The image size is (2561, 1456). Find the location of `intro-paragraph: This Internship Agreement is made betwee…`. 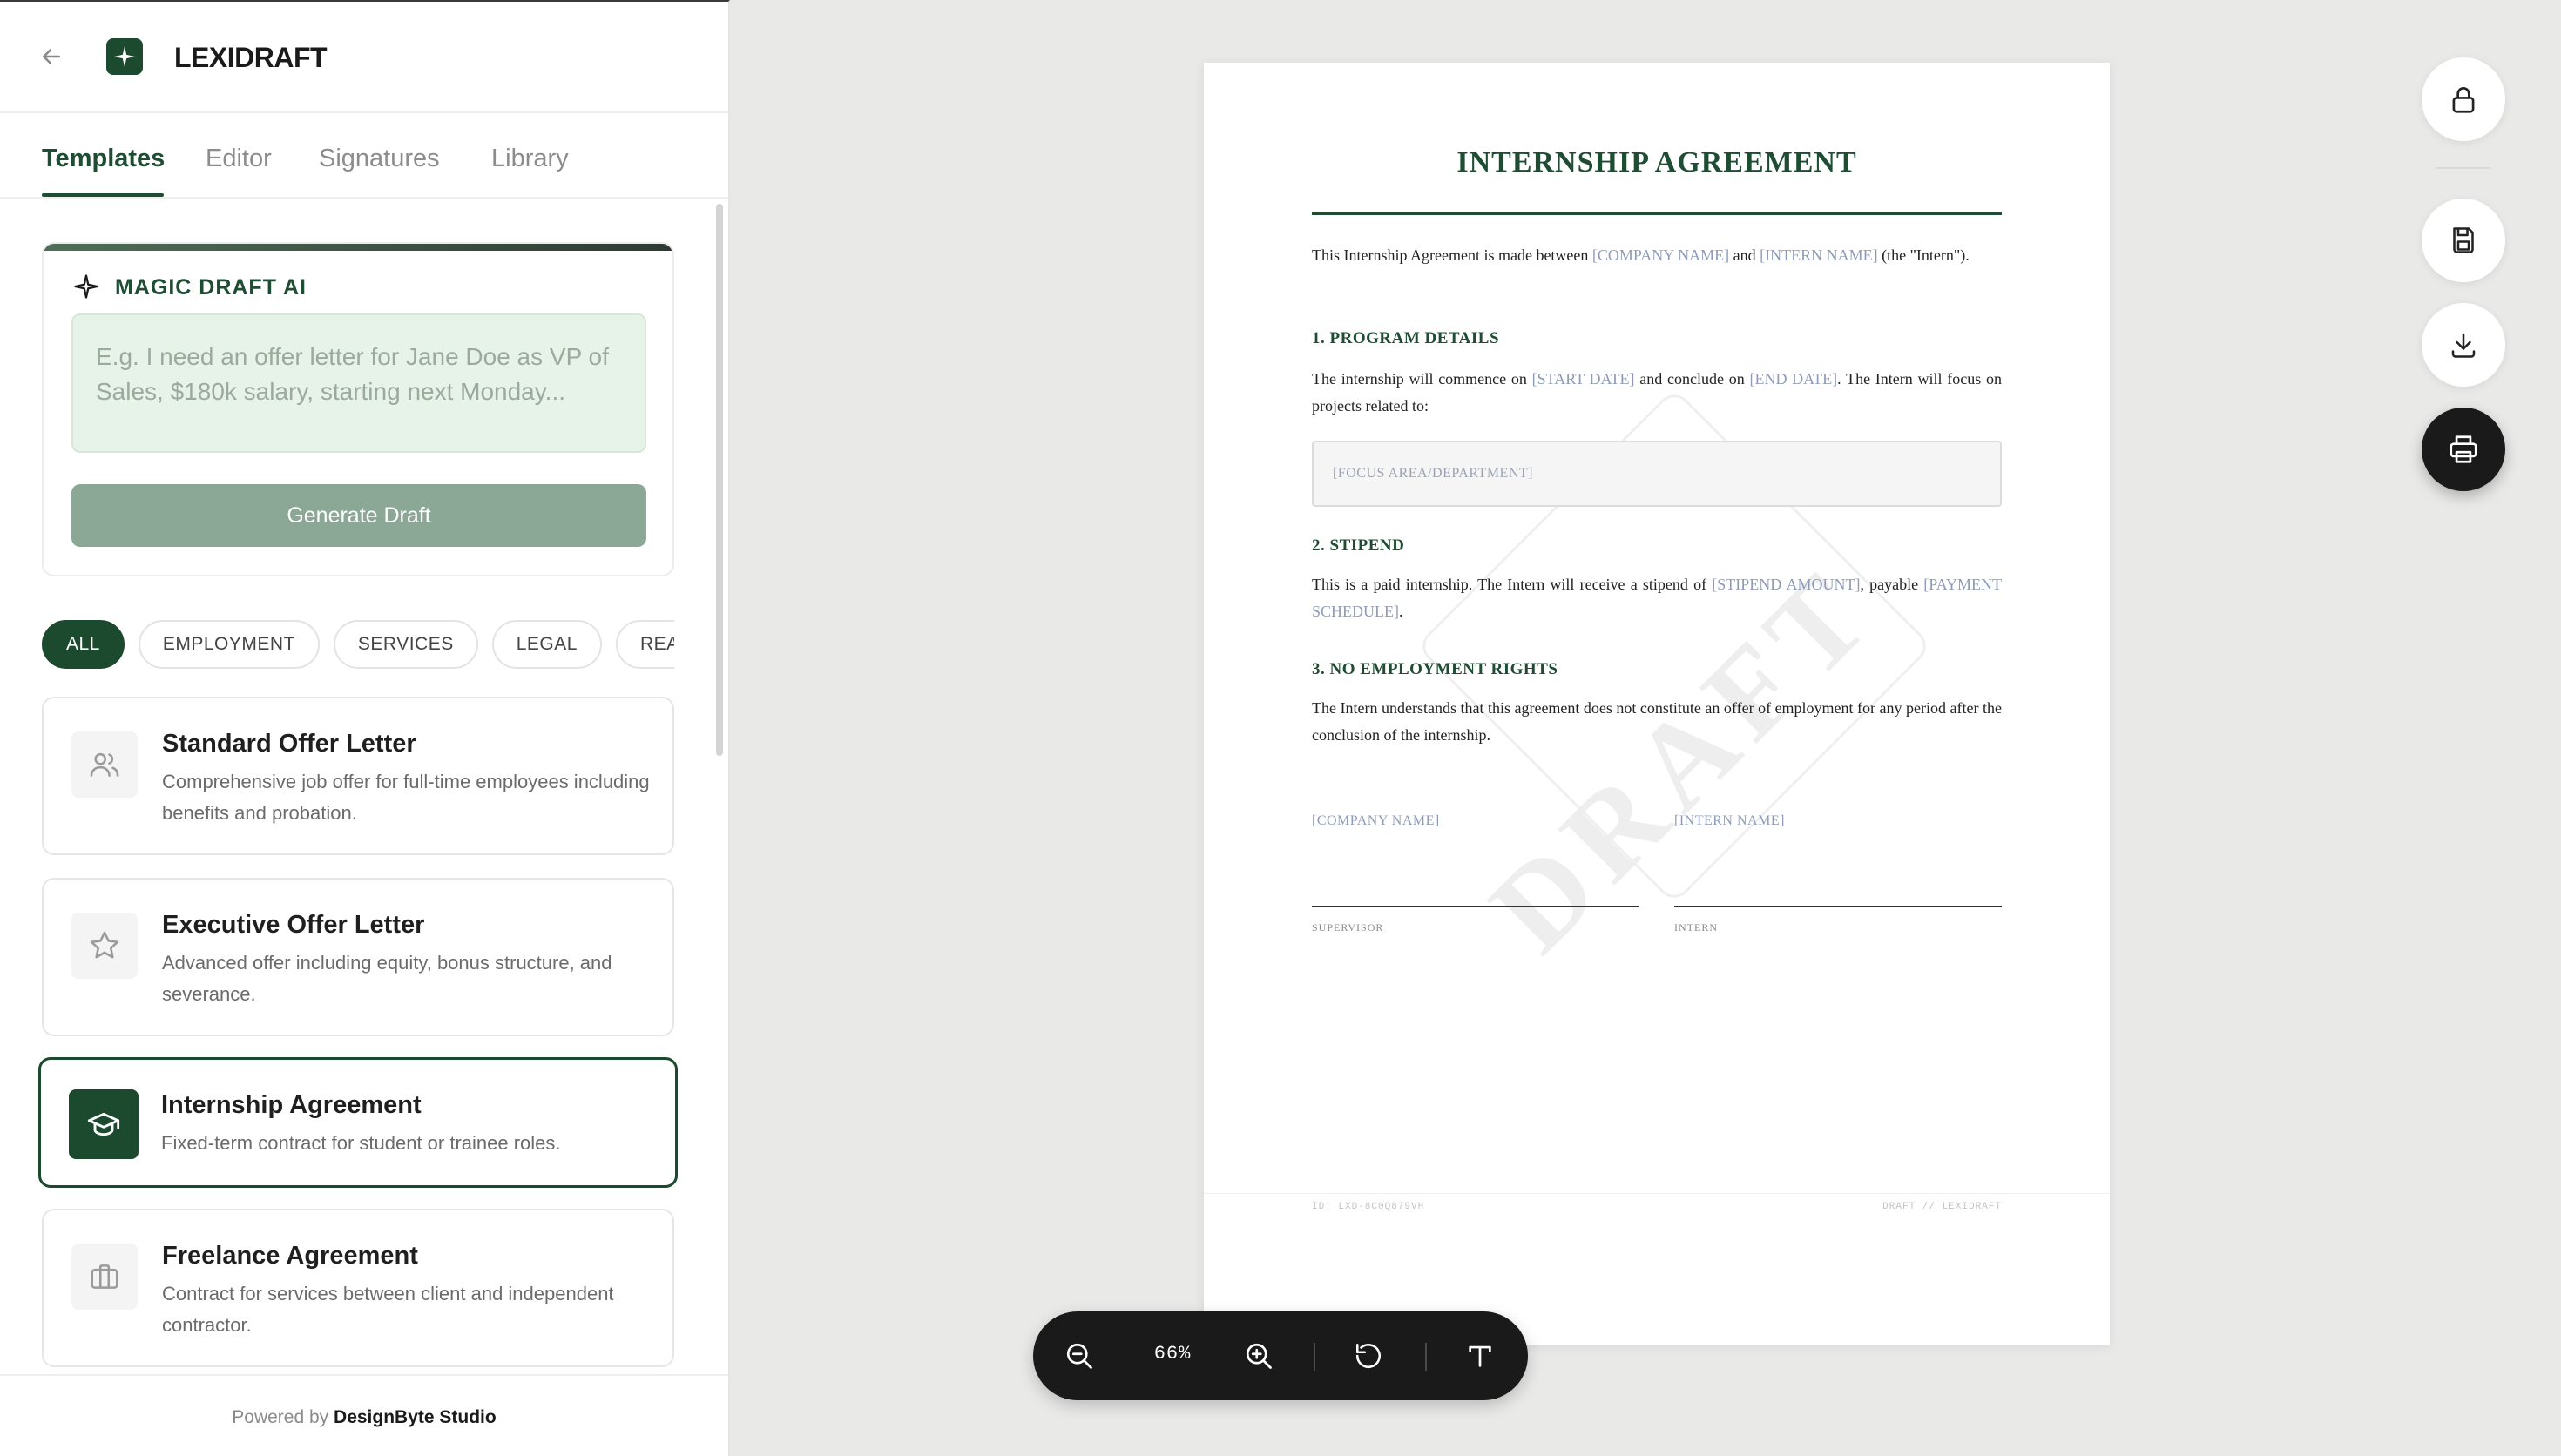

intro-paragraph: This Internship Agreement is made betwee… is located at coordinates (1657, 255).